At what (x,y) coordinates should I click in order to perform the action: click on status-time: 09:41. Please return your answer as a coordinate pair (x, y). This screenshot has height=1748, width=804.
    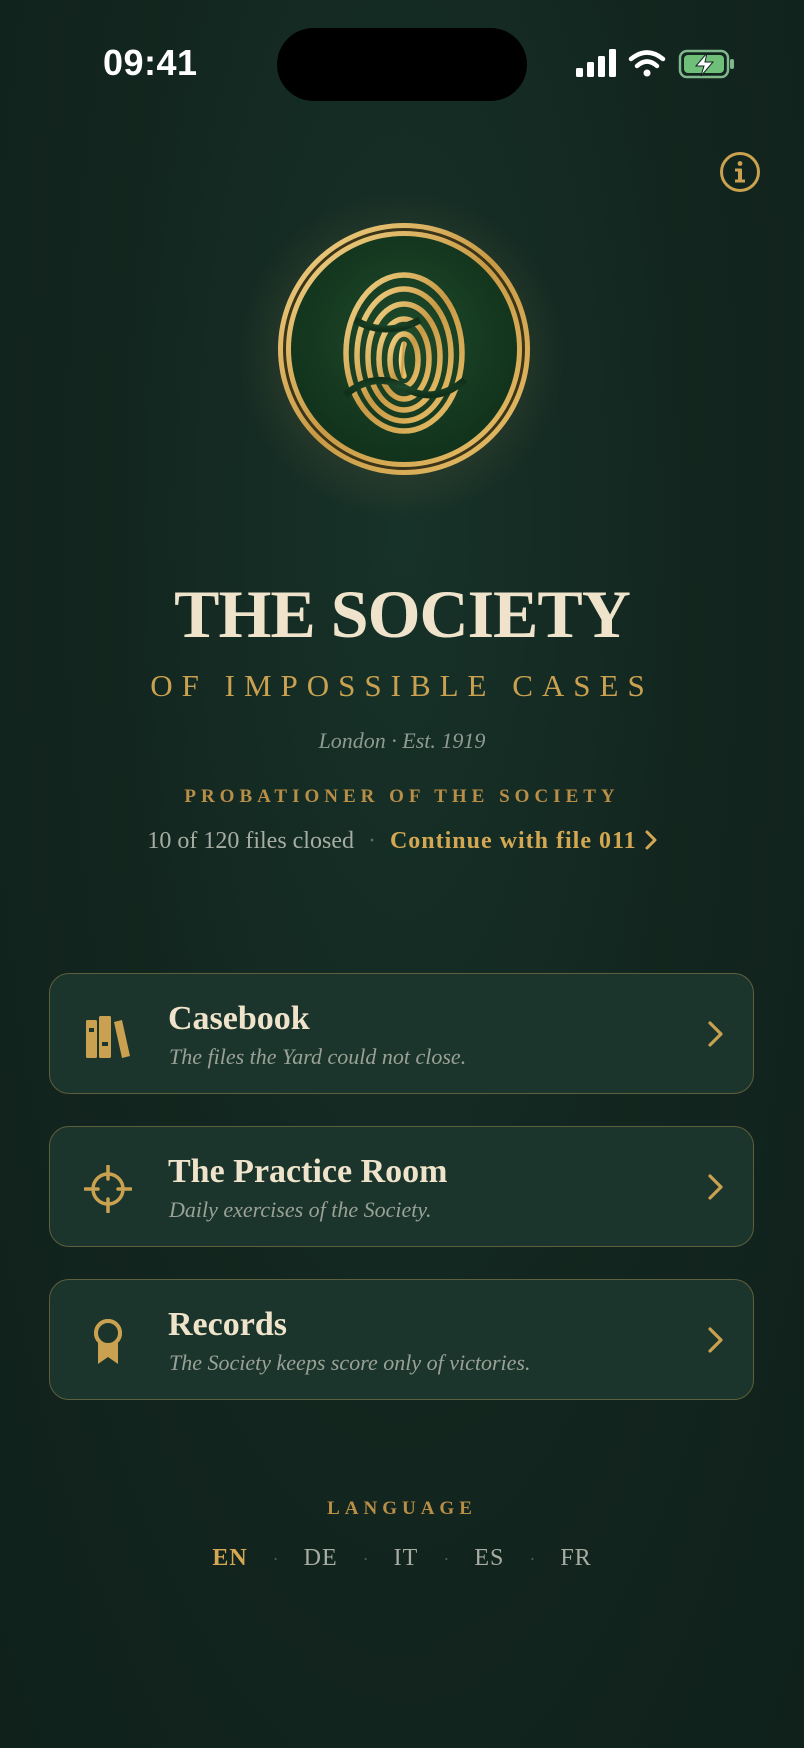
    Looking at the image, I should click on (150, 62).